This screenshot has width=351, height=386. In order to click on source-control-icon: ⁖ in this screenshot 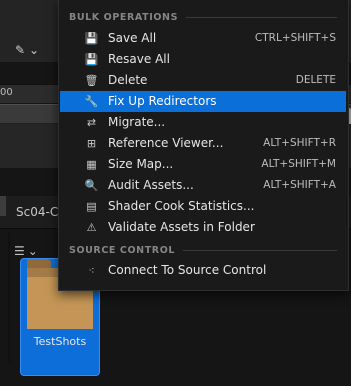, I will do `click(91, 270)`.